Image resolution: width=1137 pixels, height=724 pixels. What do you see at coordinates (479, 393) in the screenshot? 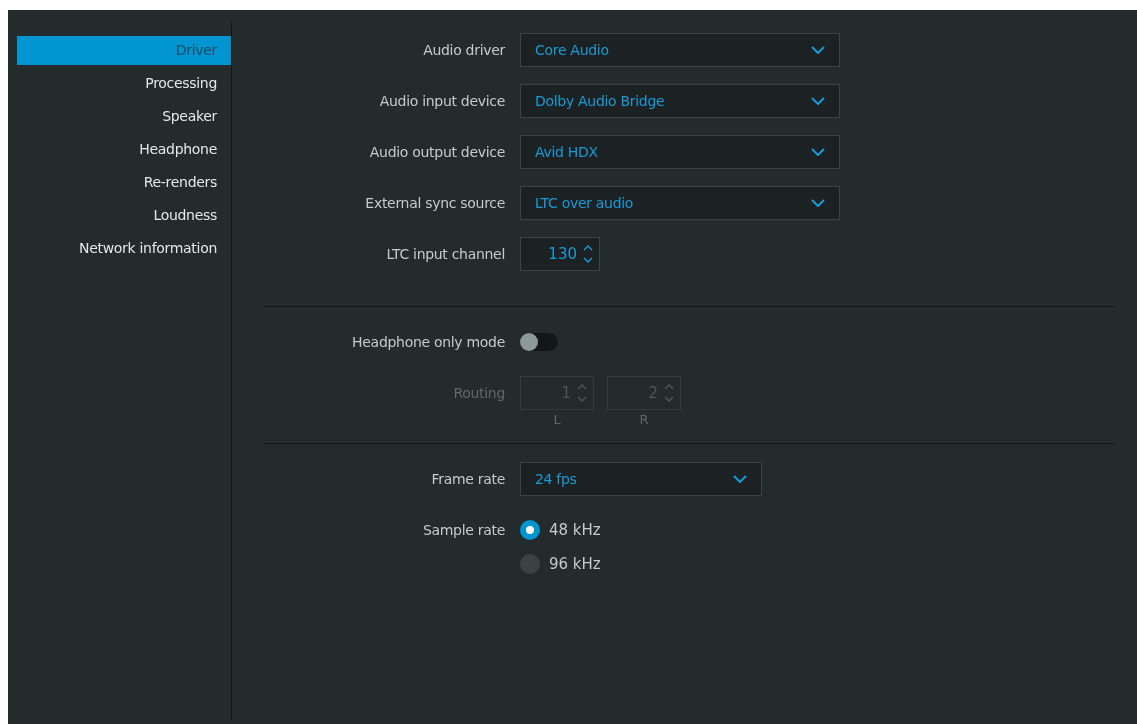
I see `field-label: Routing` at bounding box center [479, 393].